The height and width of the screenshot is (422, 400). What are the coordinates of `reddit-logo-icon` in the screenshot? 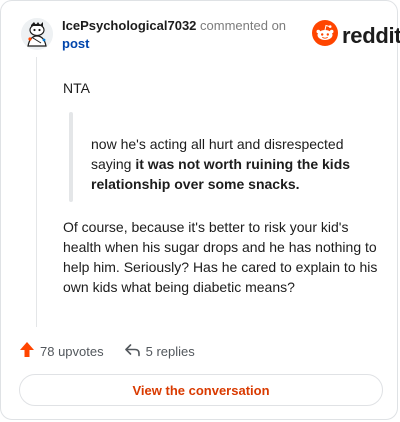 It's located at (325, 35).